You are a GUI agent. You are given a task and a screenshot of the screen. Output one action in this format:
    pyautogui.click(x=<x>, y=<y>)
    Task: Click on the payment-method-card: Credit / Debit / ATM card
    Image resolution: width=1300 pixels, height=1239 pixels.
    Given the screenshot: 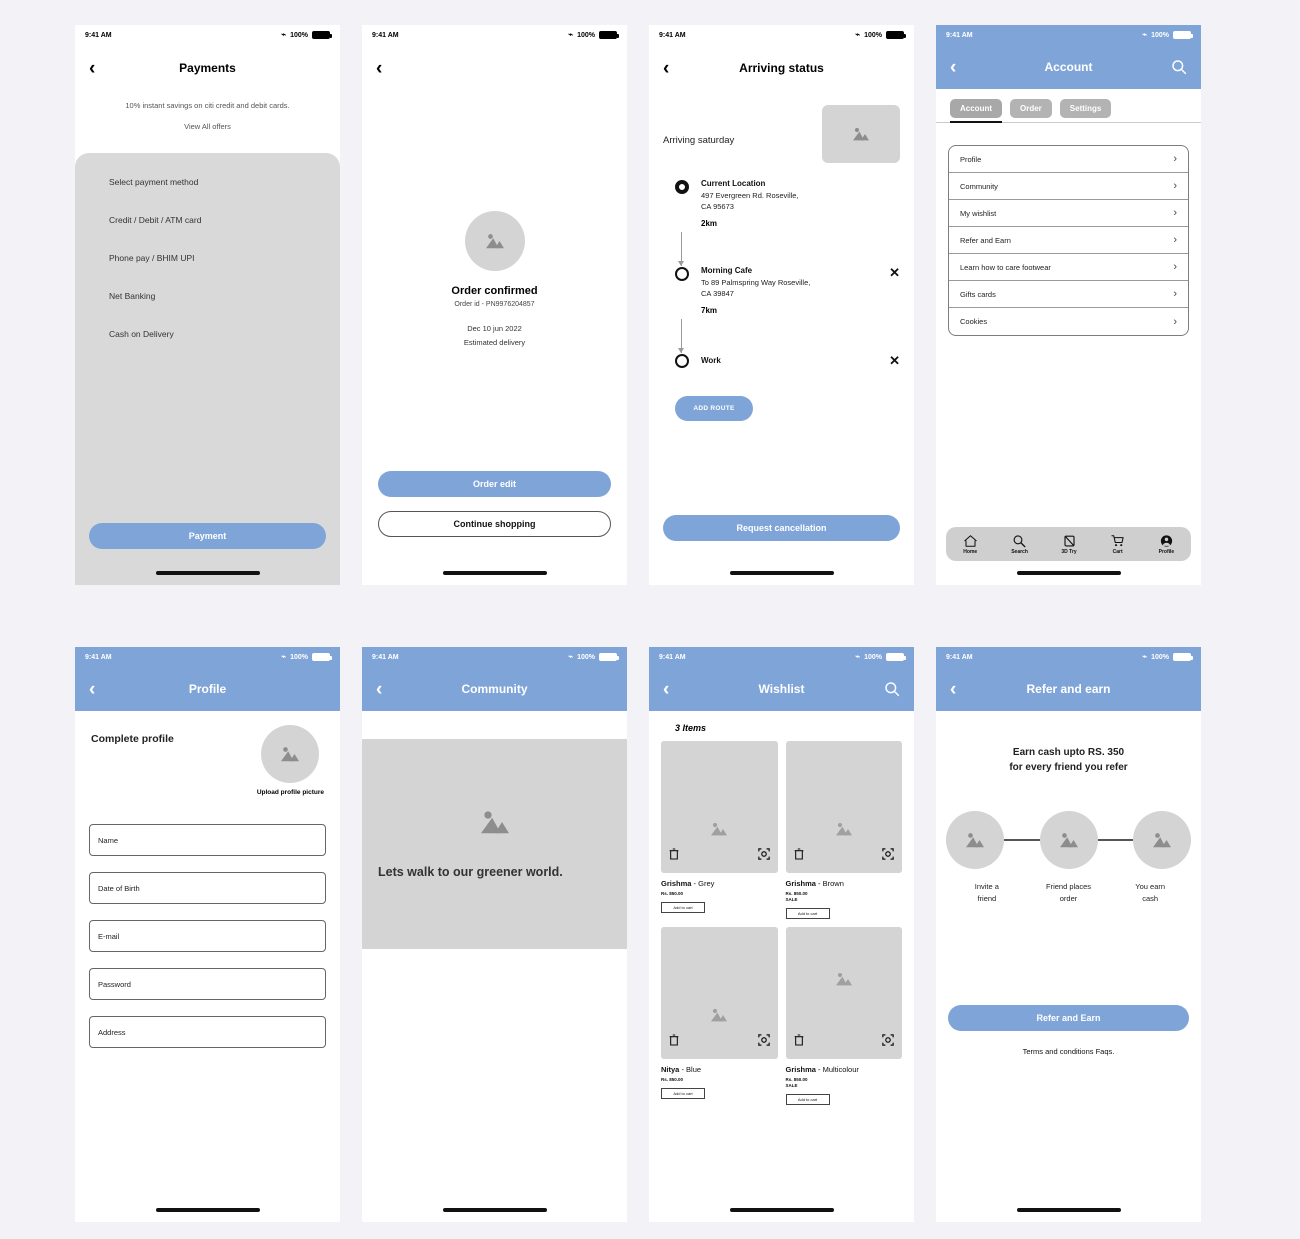 What is the action you would take?
    pyautogui.click(x=207, y=220)
    